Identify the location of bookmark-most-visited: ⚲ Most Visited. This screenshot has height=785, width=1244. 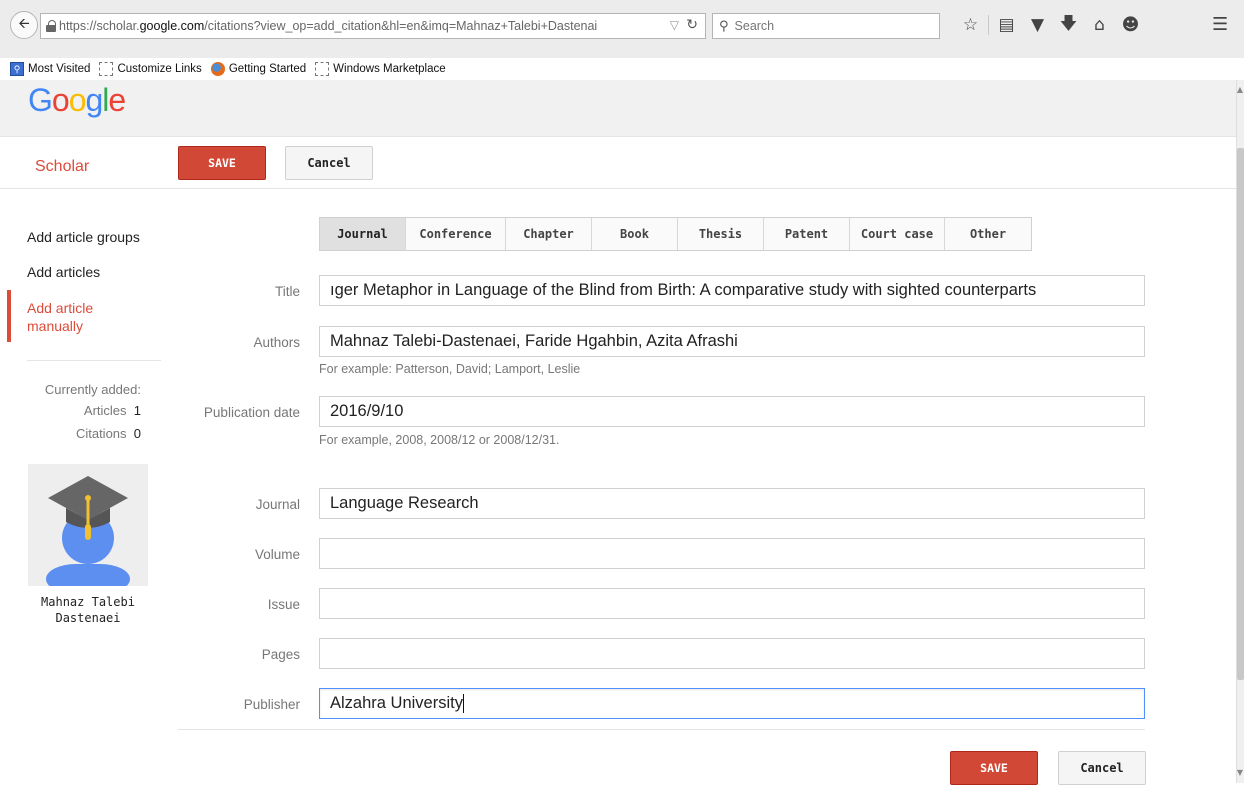
(50, 69).